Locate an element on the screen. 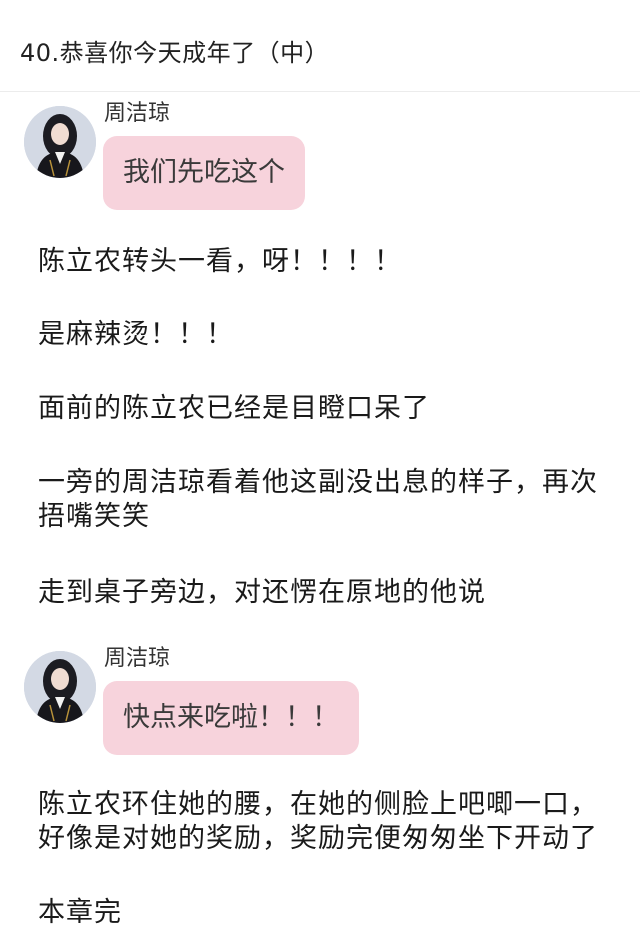 This screenshot has height=943, width=640. story-paragraph: 面前的陈立农已经是目瞪口呆了 is located at coordinates (234, 408).